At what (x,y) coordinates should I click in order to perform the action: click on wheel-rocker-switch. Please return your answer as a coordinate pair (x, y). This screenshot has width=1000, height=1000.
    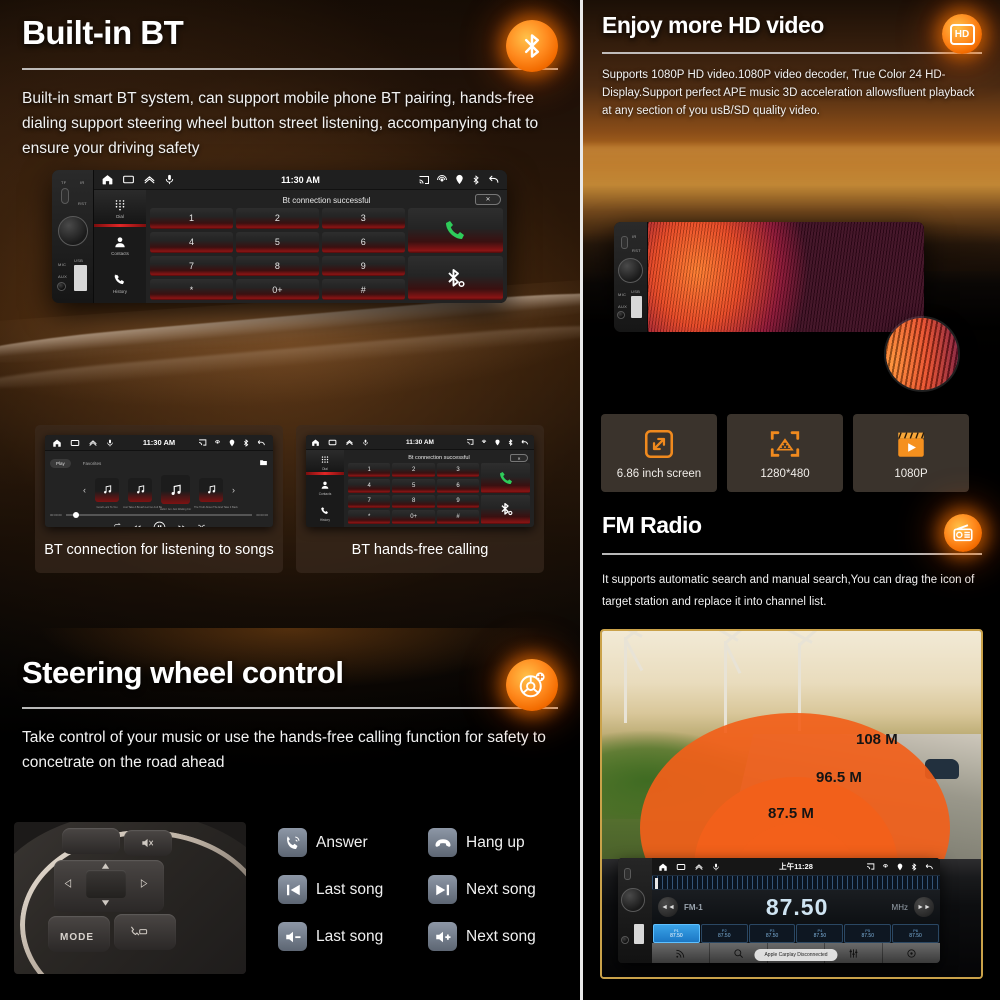
    Looking at the image, I should click on (106, 884).